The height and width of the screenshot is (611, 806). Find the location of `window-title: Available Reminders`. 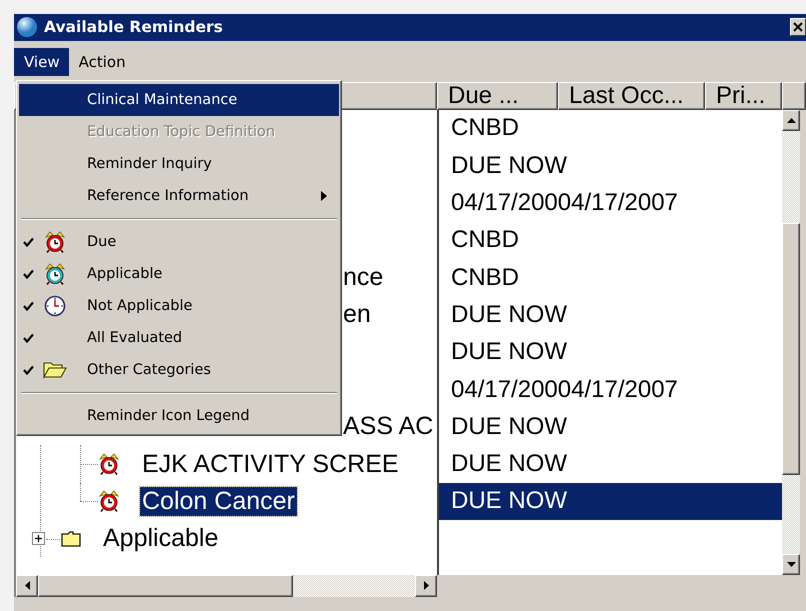

window-title: Available Reminders is located at coordinates (134, 27).